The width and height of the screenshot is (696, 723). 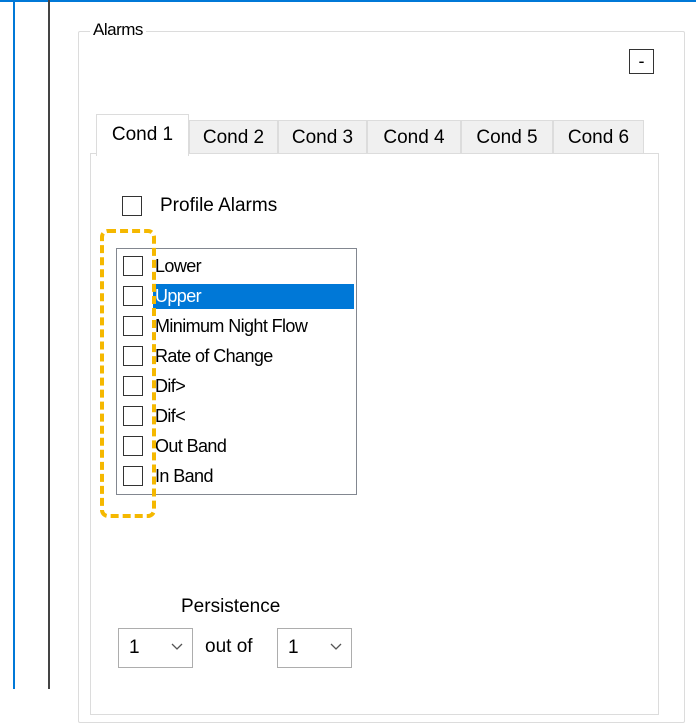 I want to click on list-item-out-band: Out Band, so click(x=236, y=446).